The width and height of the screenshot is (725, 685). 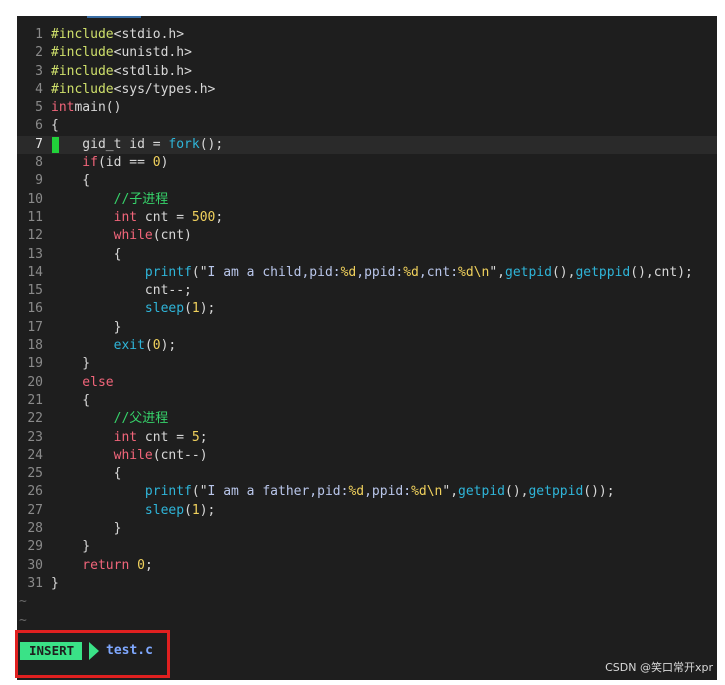 I want to click on code-token: cnt--;, so click(x=121, y=291).